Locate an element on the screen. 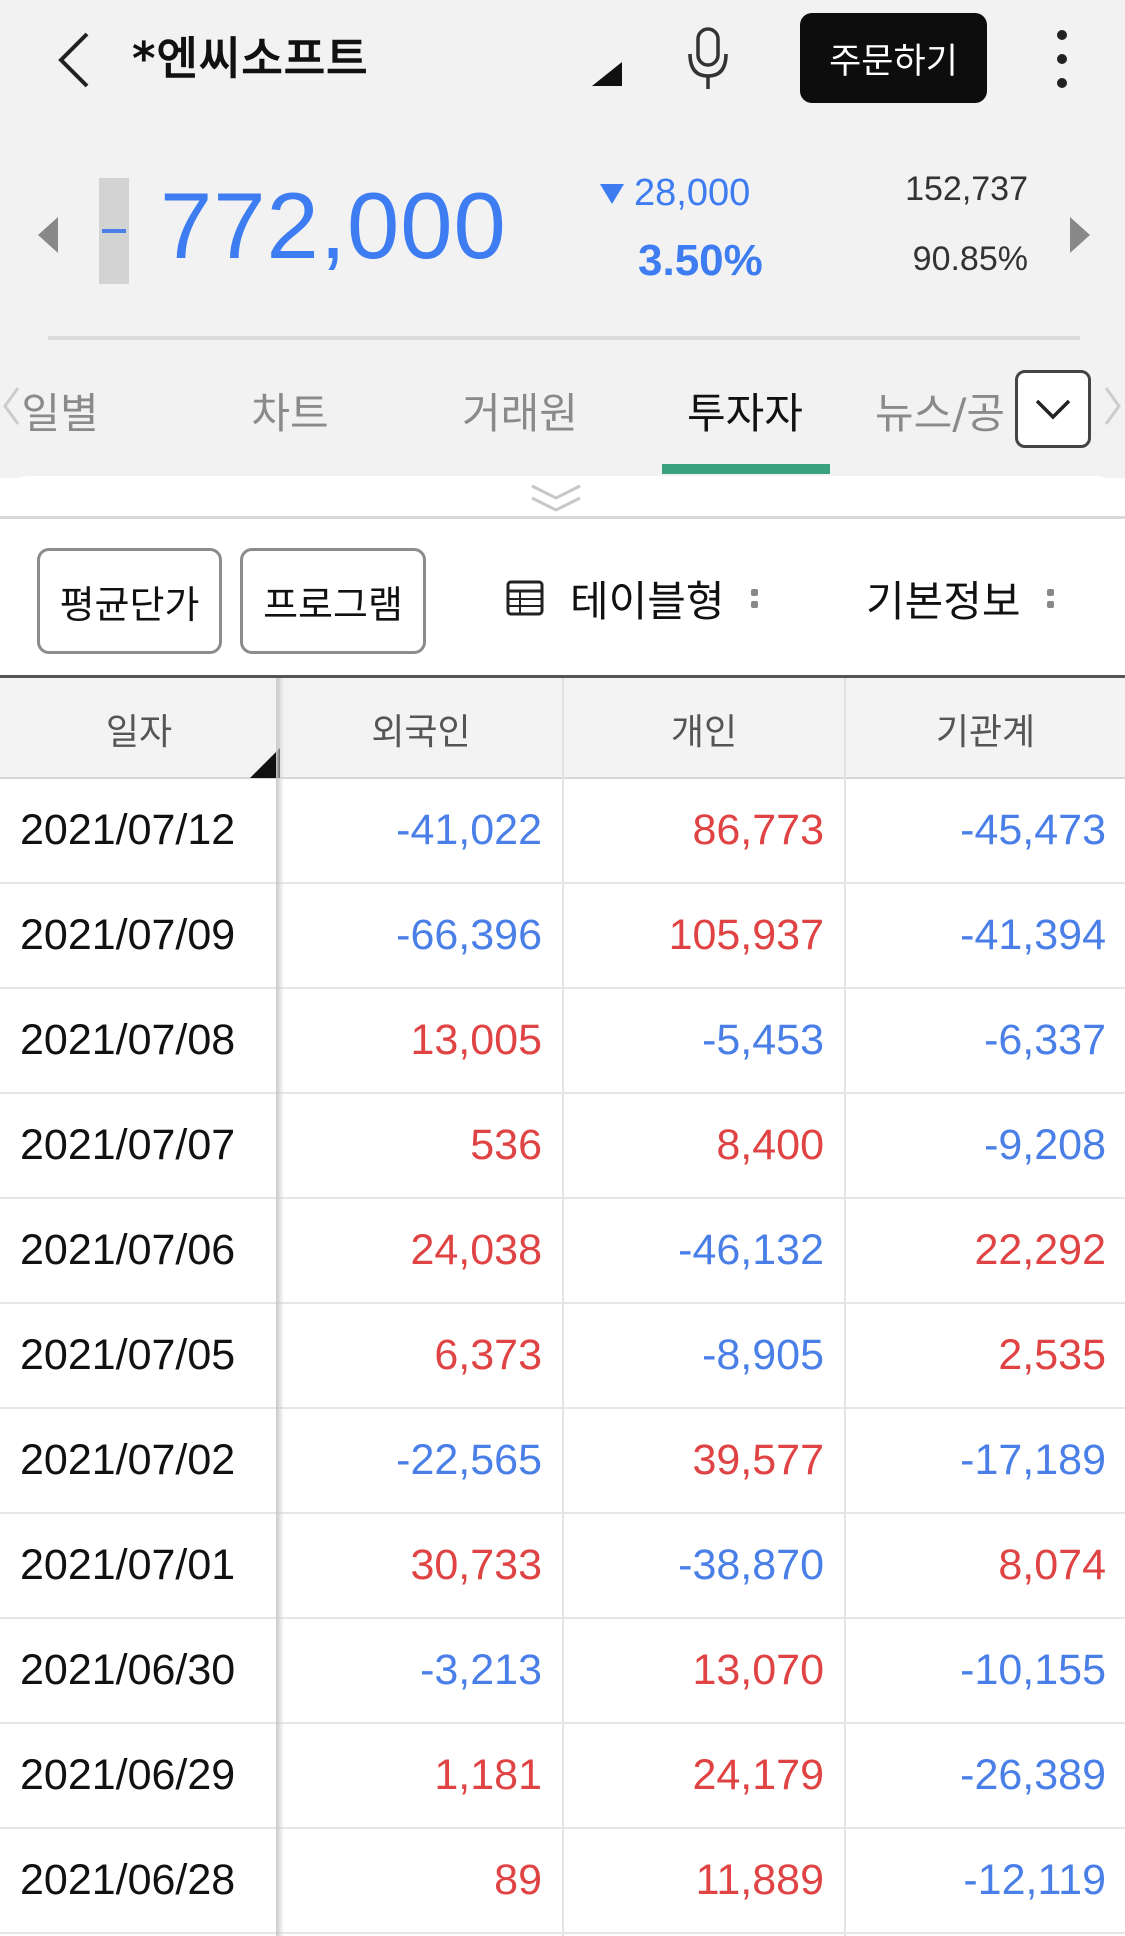 The image size is (1125, 1936). tabs-expand-button is located at coordinates (1053, 409).